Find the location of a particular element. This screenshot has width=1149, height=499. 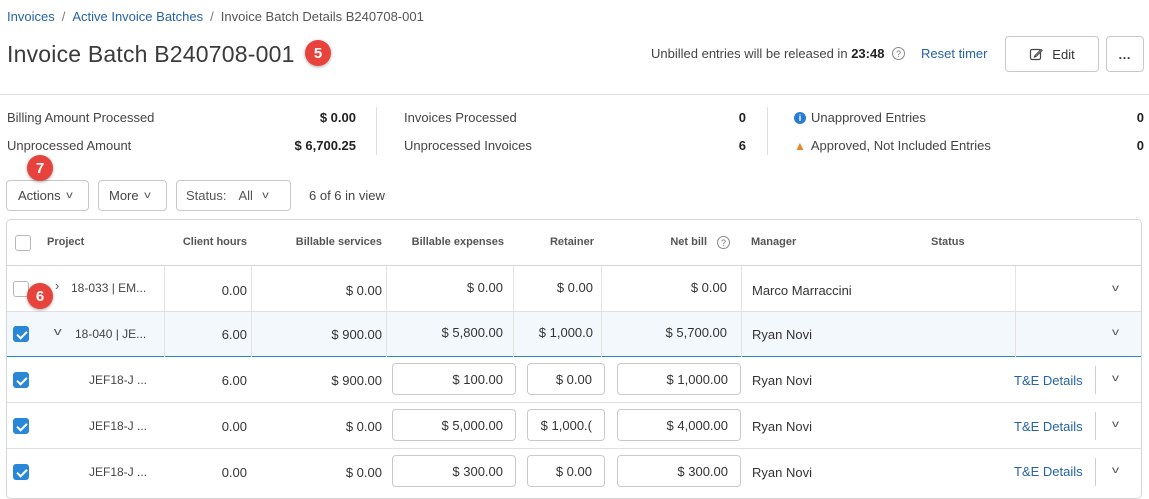

chevron-right-icon: › is located at coordinates (57, 285).